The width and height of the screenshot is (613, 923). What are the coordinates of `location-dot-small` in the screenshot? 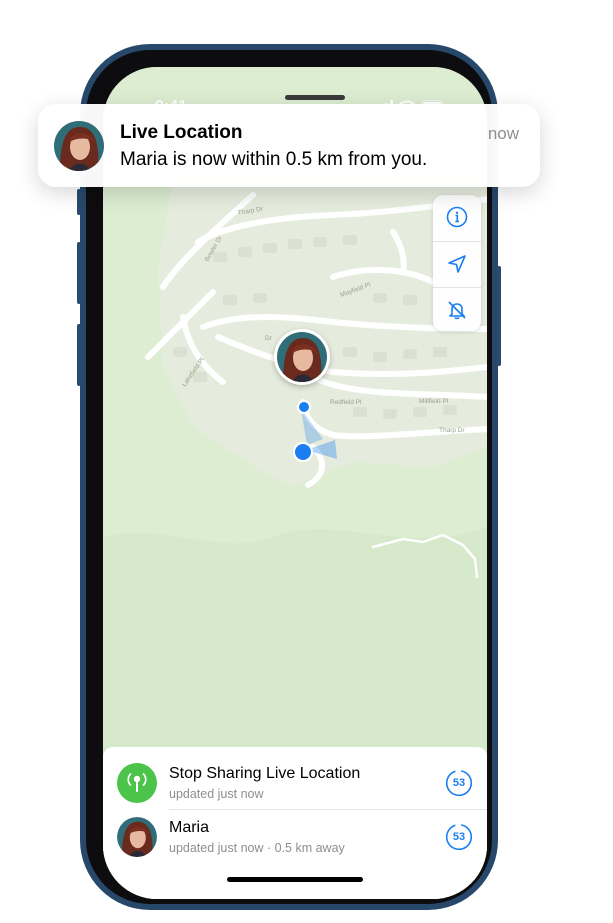 It's located at (304, 407).